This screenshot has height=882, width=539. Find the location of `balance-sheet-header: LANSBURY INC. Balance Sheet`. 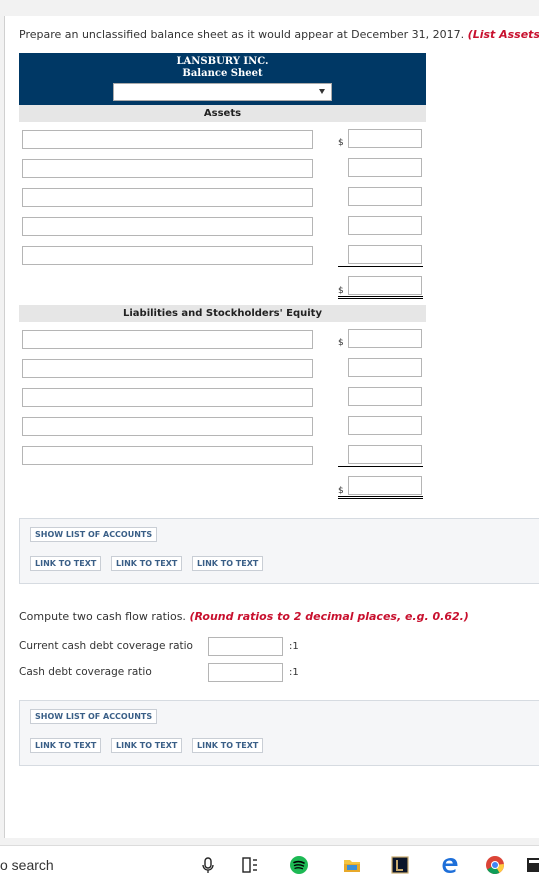

balance-sheet-header: LANSBURY INC. Balance Sheet is located at coordinates (222, 79).